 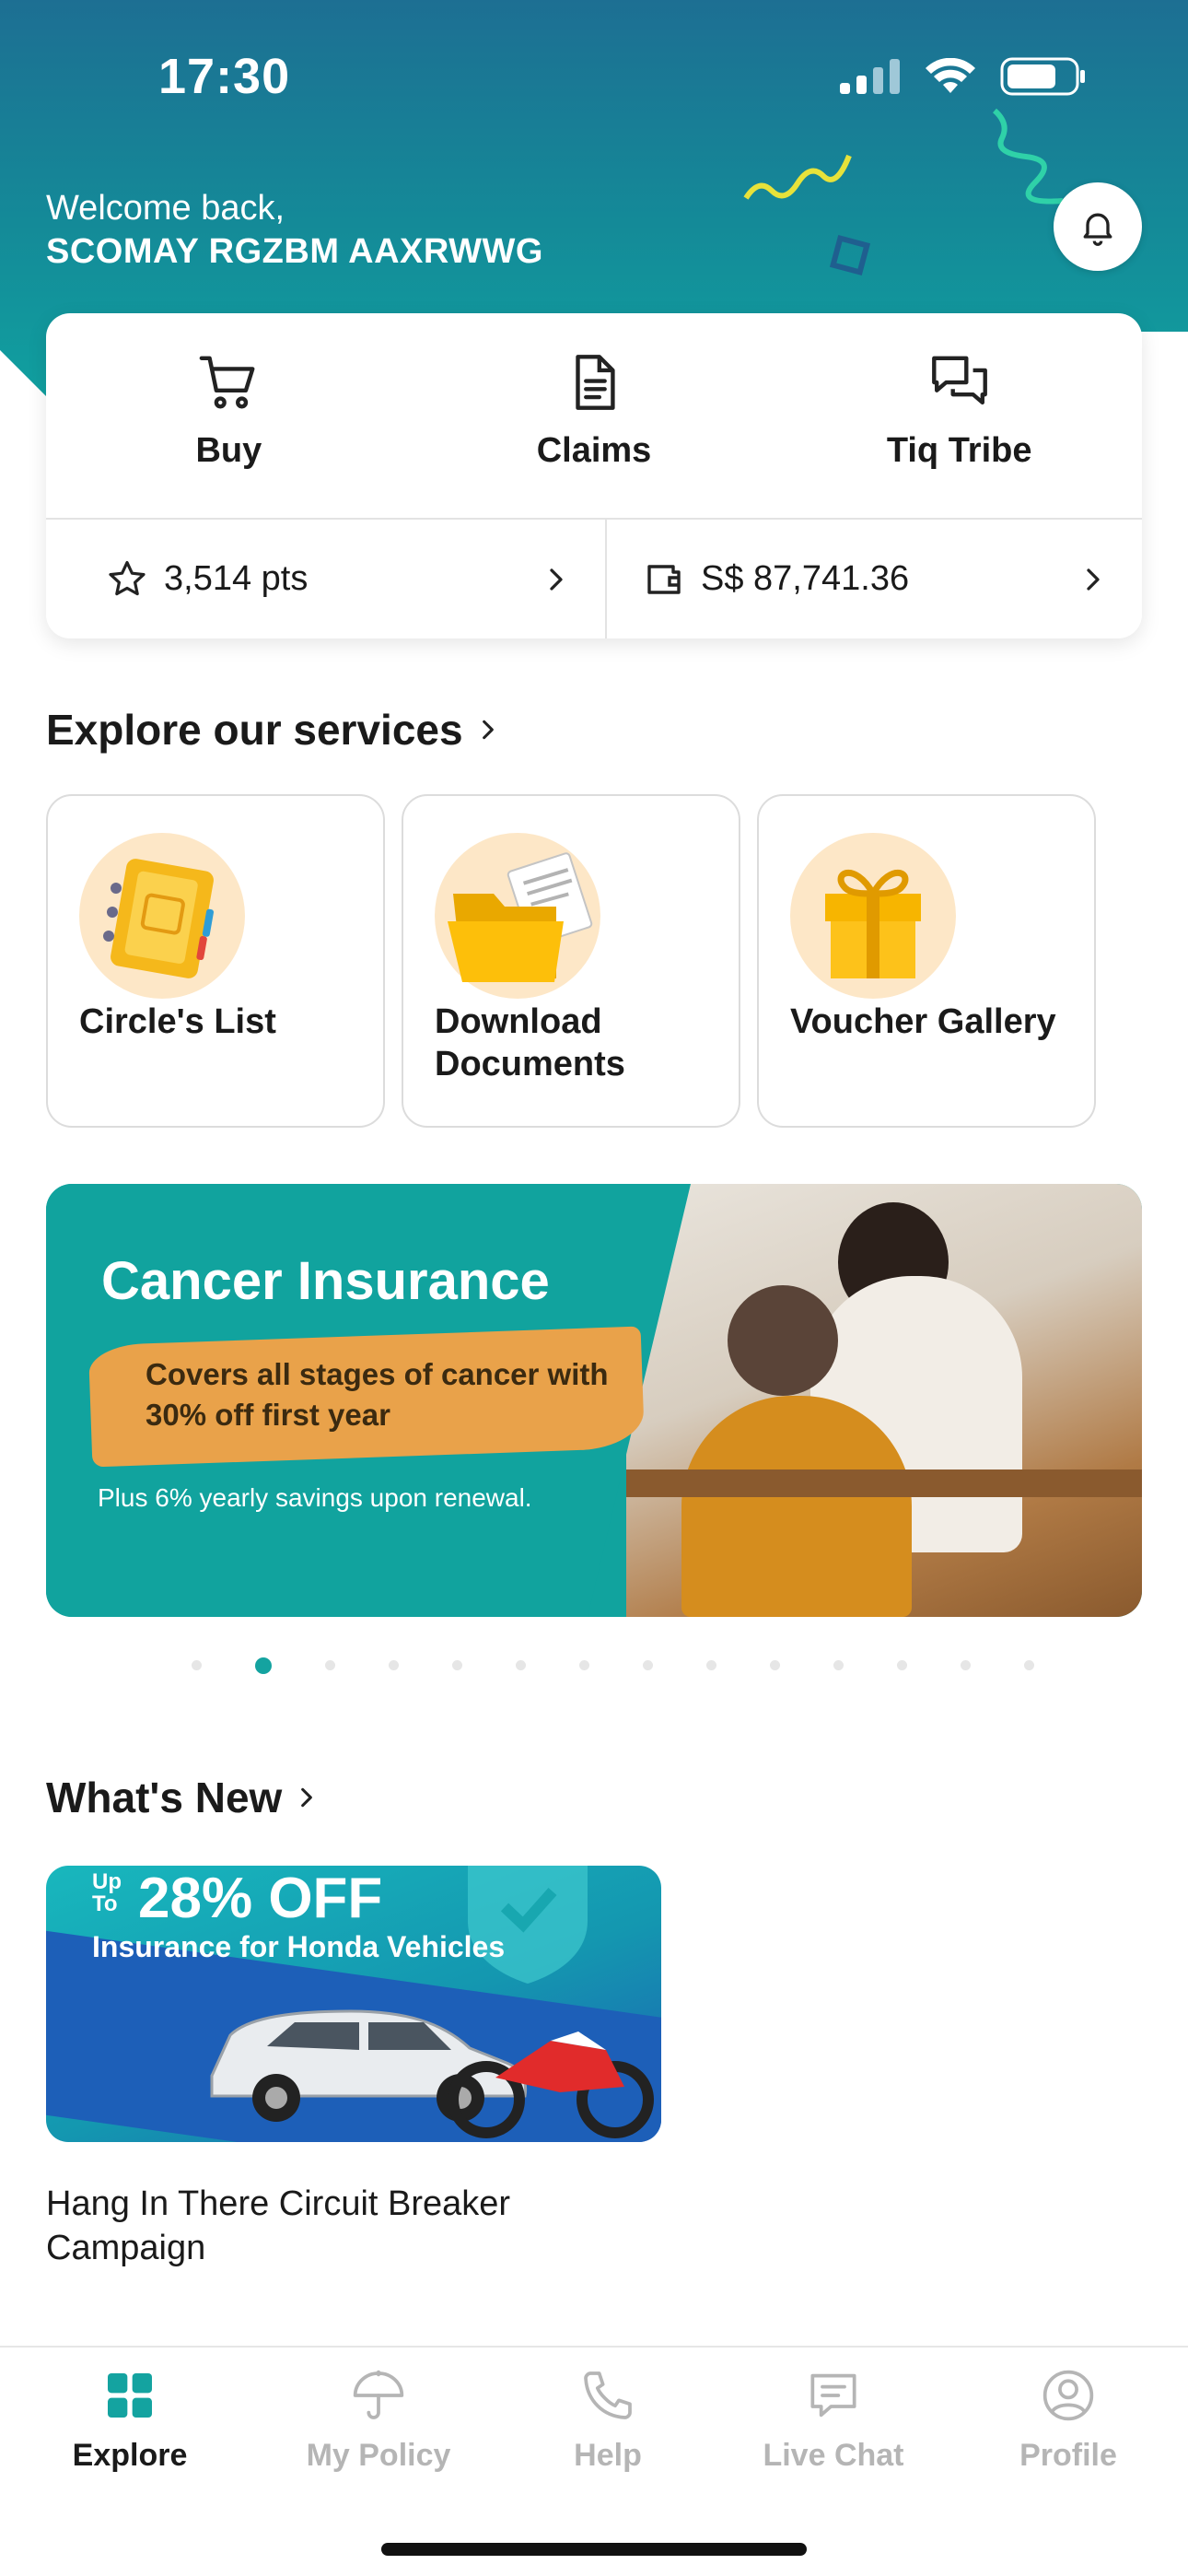 What do you see at coordinates (833, 2420) in the screenshot?
I see `nav-live-chat: Live Chat` at bounding box center [833, 2420].